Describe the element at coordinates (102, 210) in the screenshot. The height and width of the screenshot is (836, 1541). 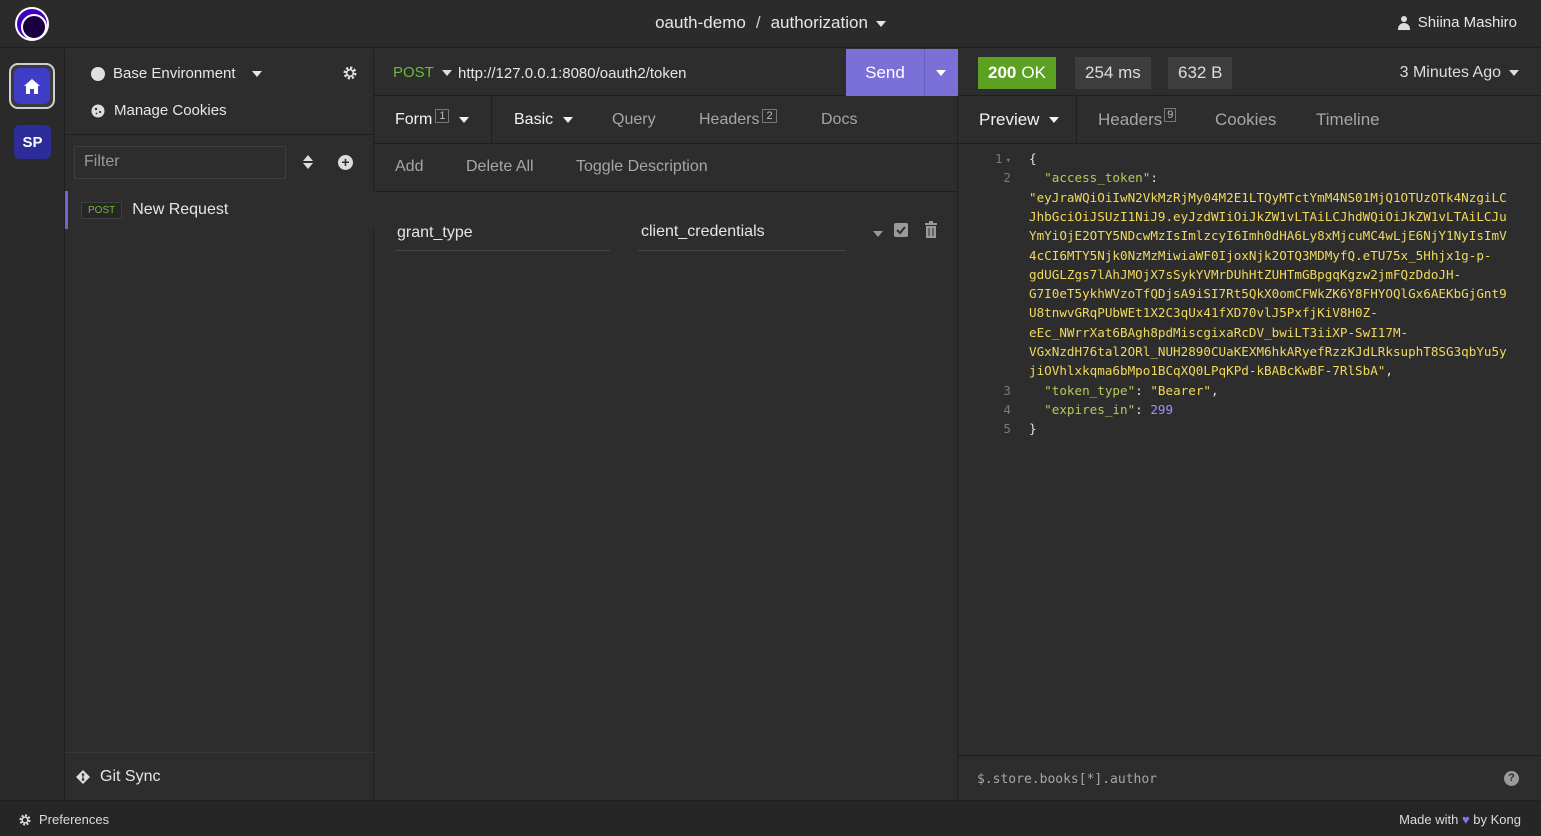
I see `method-badge: POST` at that location.